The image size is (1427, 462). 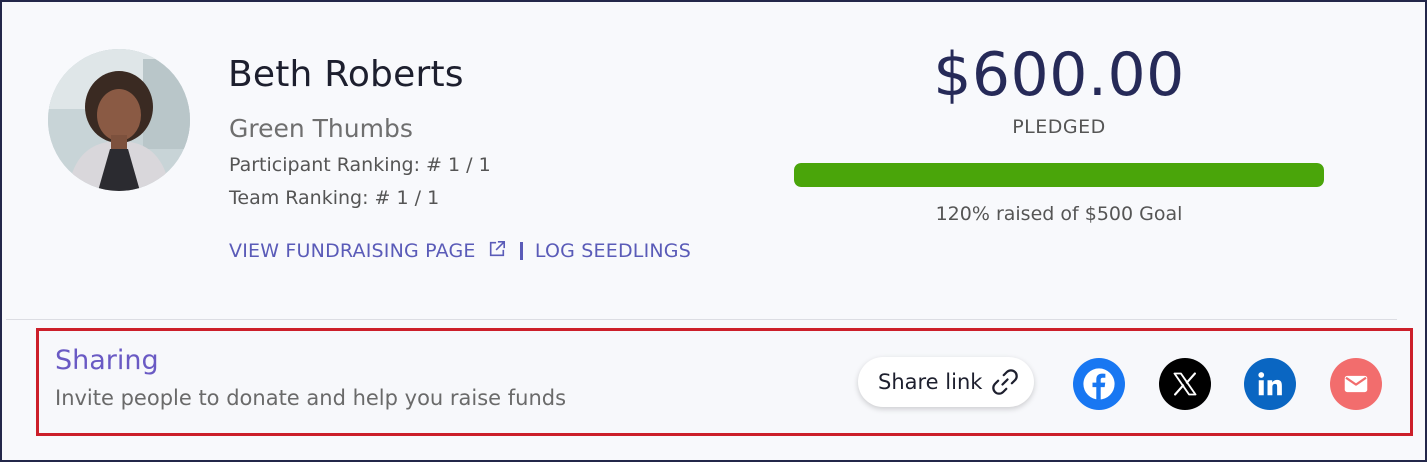 I want to click on progress-bar, so click(x=1059, y=175).